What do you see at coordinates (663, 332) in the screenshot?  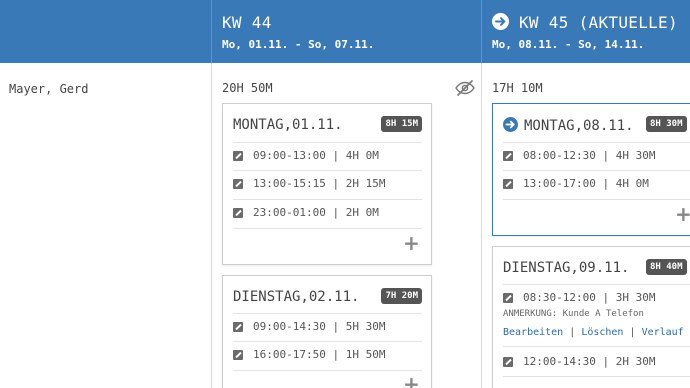 I see `history-link: Verlauf` at bounding box center [663, 332].